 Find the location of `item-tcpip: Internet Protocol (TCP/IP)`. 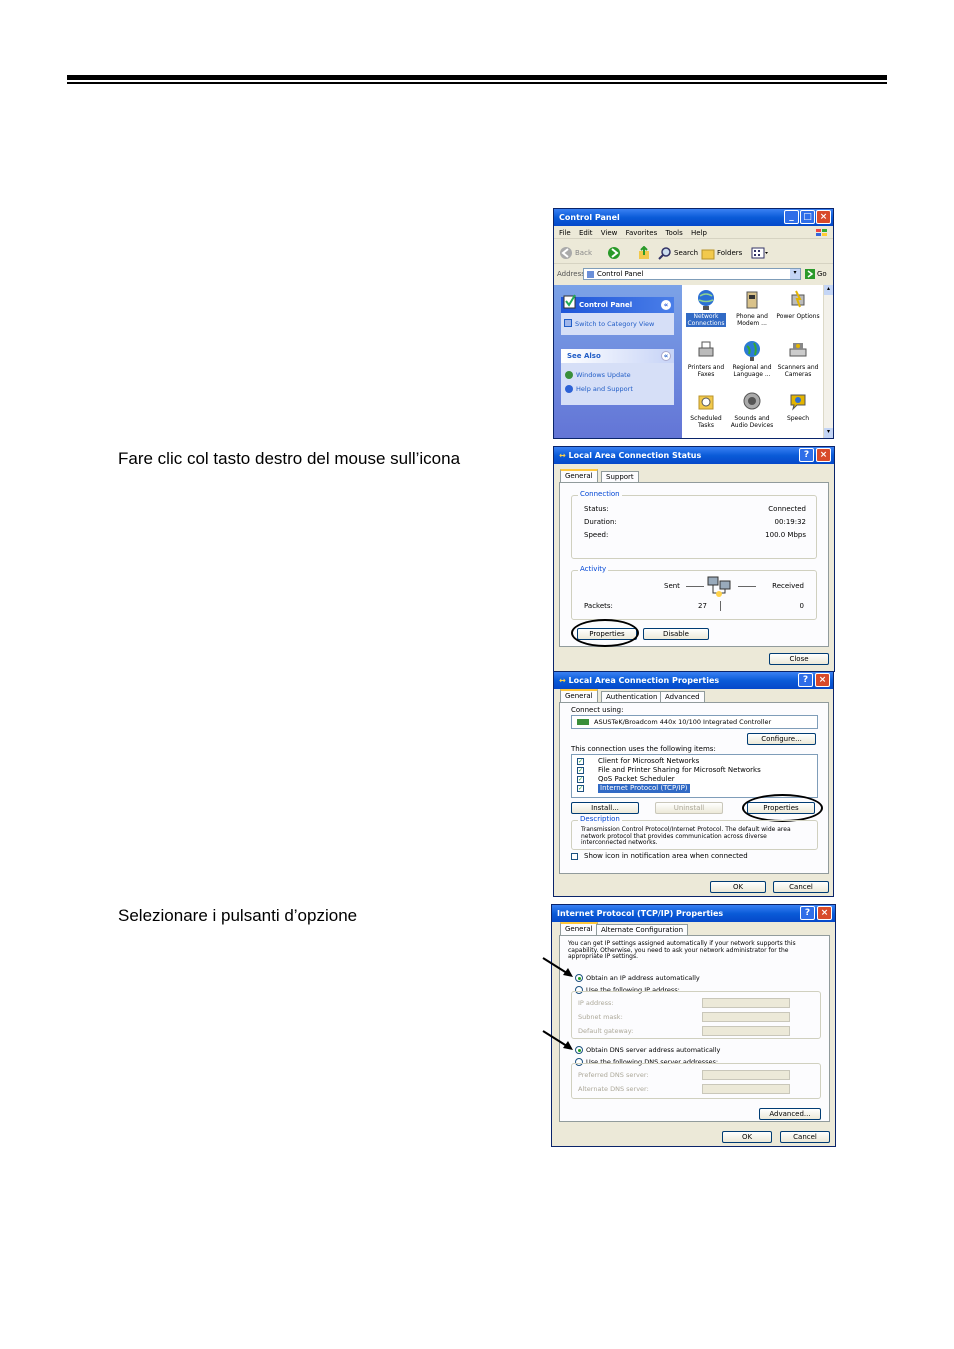

item-tcpip: Internet Protocol (TCP/IP) is located at coordinates (644, 788).